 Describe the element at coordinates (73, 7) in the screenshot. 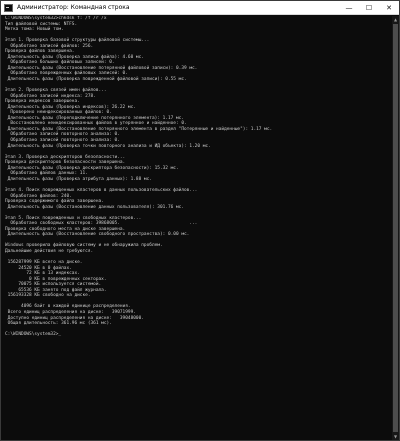

I see `window-title: Администратор: Командная строка` at that location.